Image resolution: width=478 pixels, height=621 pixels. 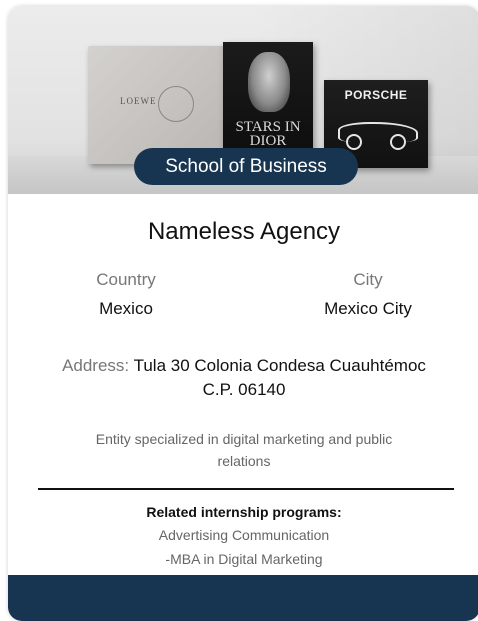 I want to click on country-label: Country, so click(x=126, y=279).